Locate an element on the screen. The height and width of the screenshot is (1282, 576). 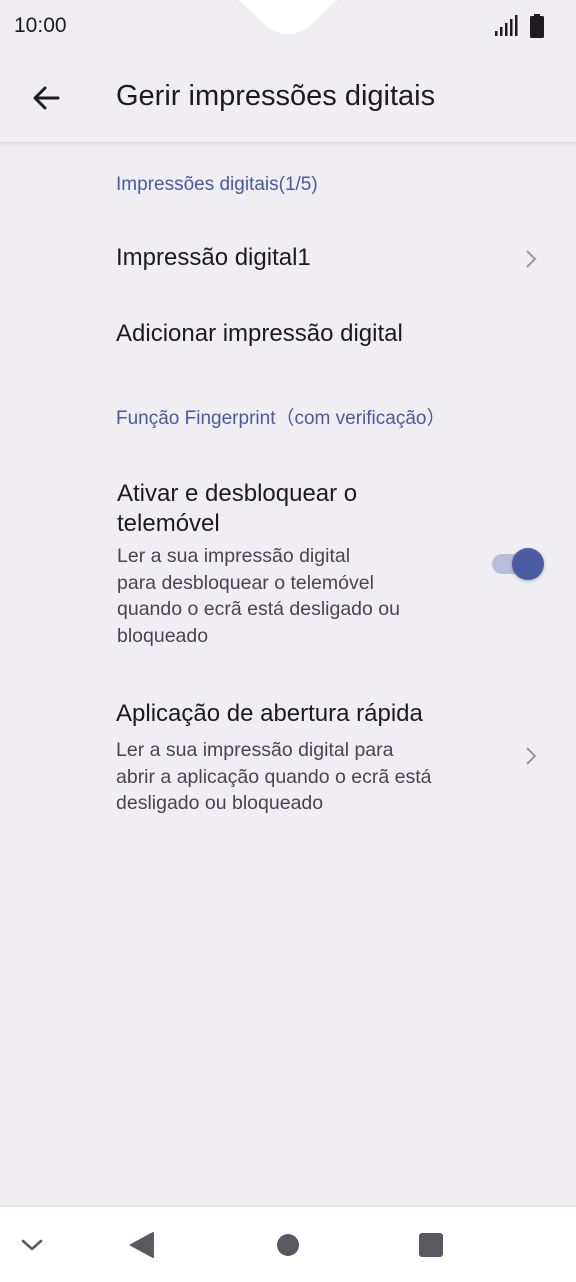
signal-icon is located at coordinates (506, 25).